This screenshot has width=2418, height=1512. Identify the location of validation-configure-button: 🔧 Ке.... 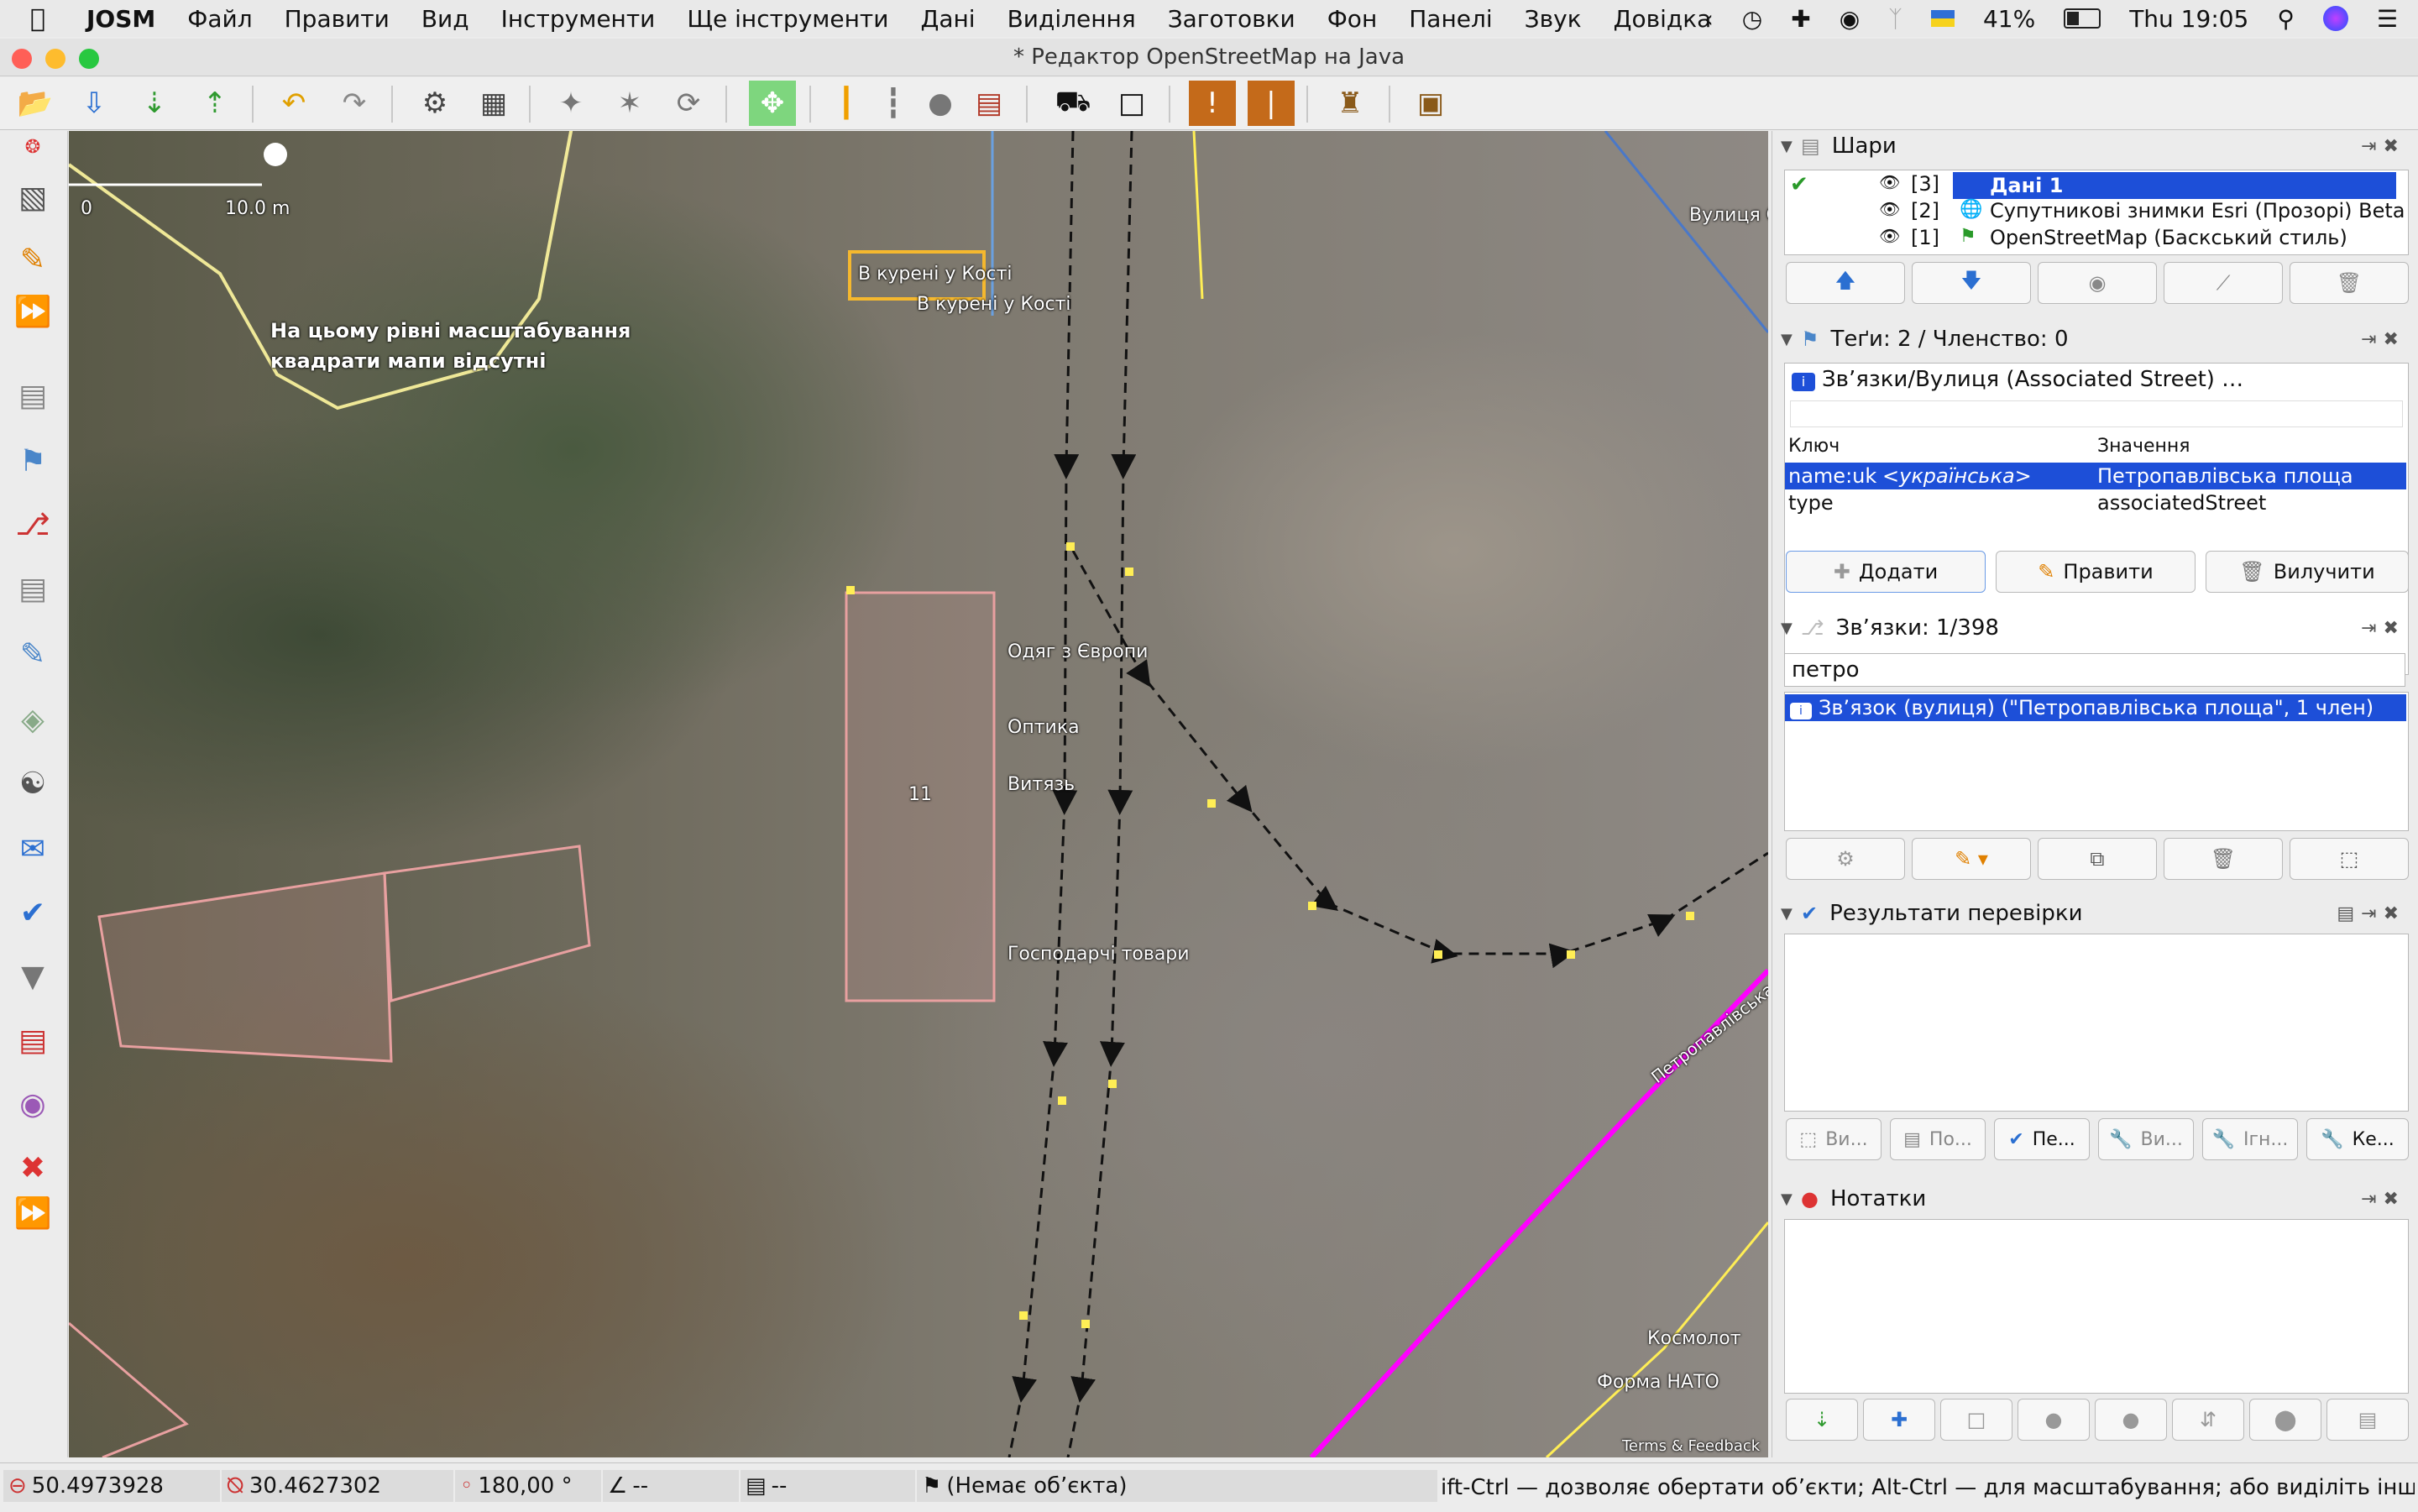
(2357, 1139).